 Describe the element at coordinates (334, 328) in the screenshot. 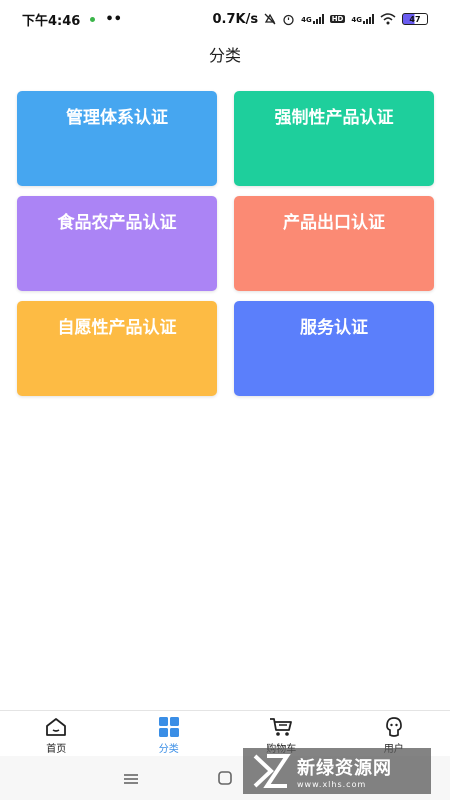

I see `category-label: 服务认证` at that location.